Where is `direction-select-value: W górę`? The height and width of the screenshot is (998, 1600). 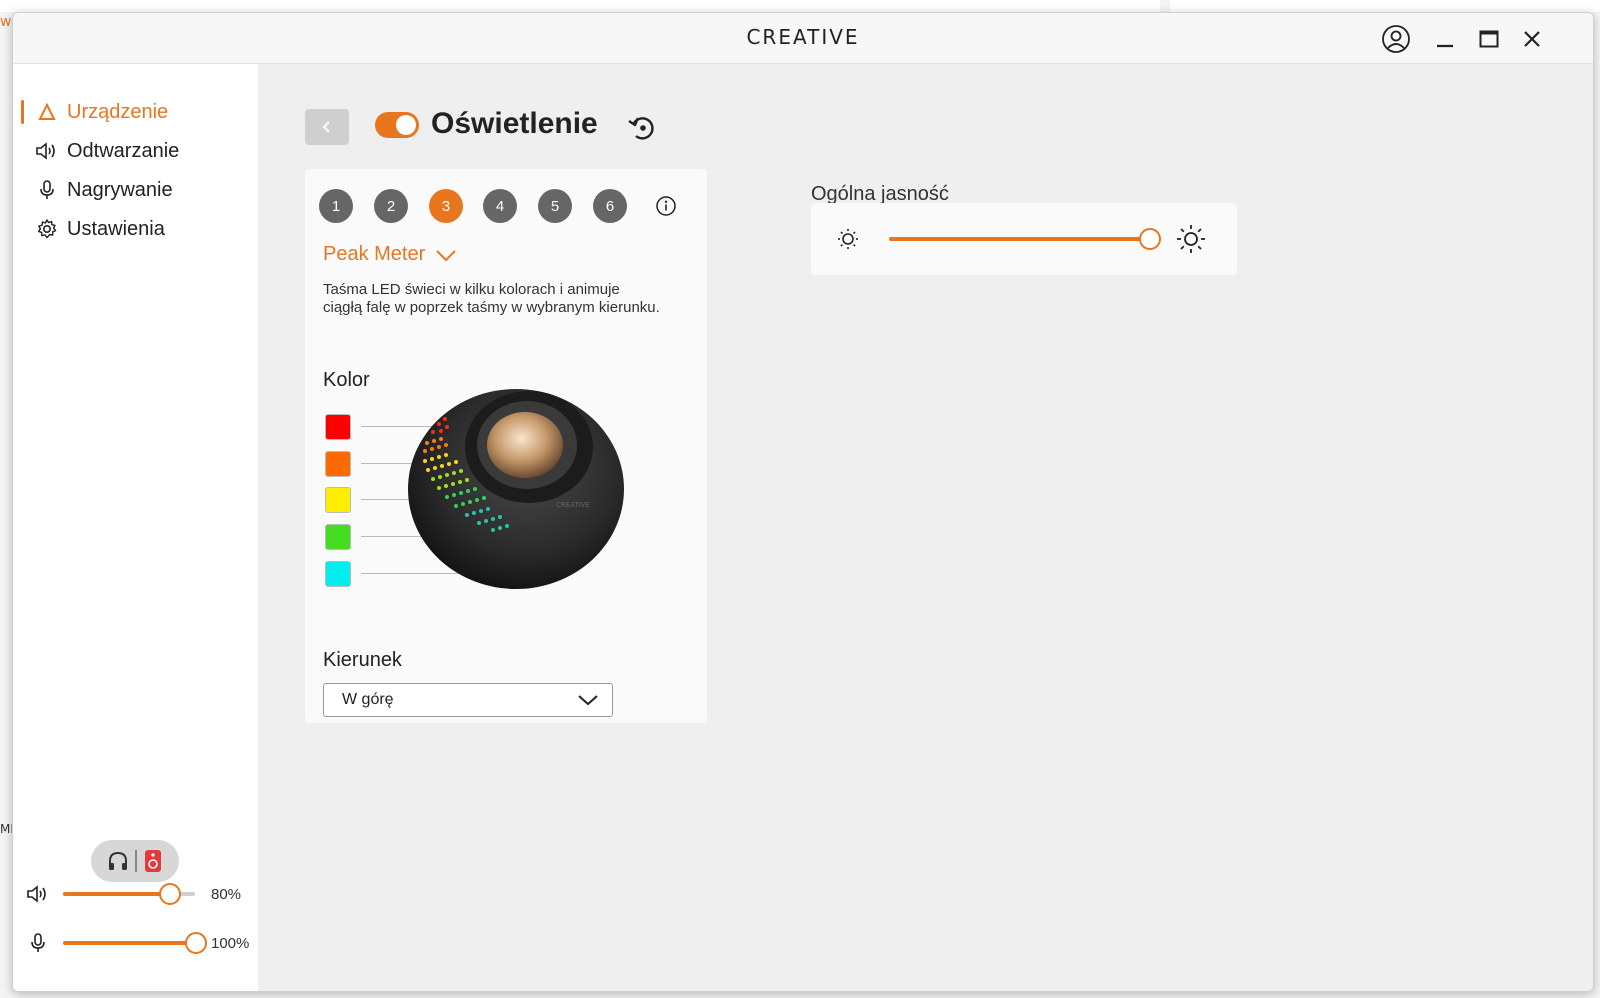 direction-select-value: W górę is located at coordinates (368, 699).